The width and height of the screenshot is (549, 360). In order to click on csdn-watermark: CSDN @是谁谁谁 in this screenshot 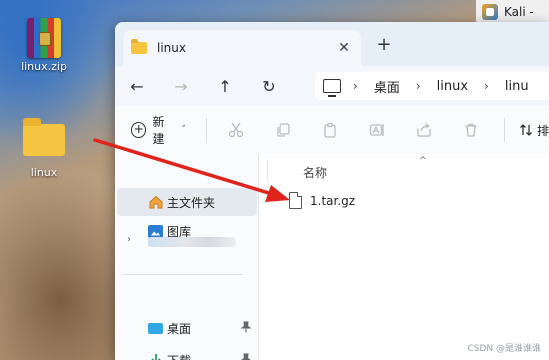, I will do `click(504, 349)`.